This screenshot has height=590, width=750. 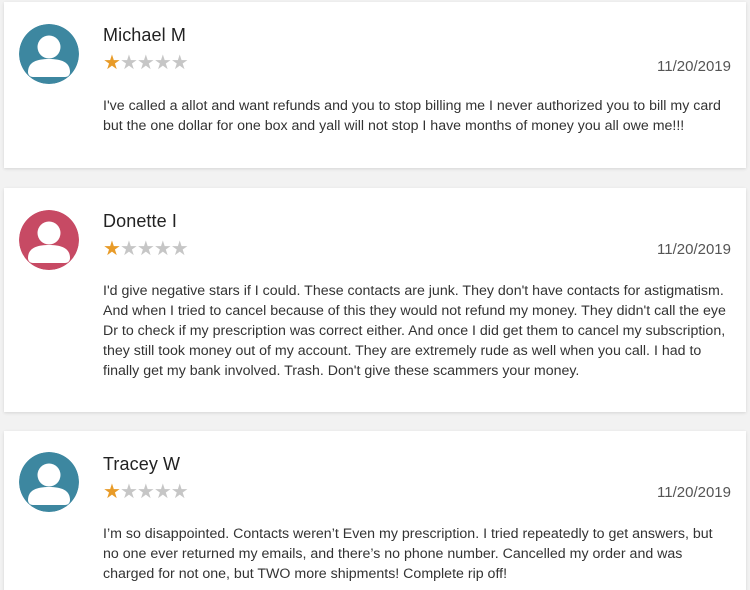 What do you see at coordinates (142, 464) in the screenshot?
I see `reviewer-name: Tracey W` at bounding box center [142, 464].